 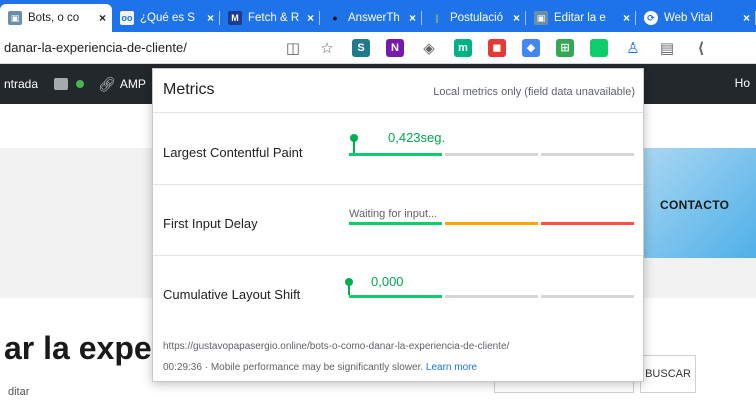 What do you see at coordinates (189, 89) in the screenshot?
I see `popup-title: Metrics` at bounding box center [189, 89].